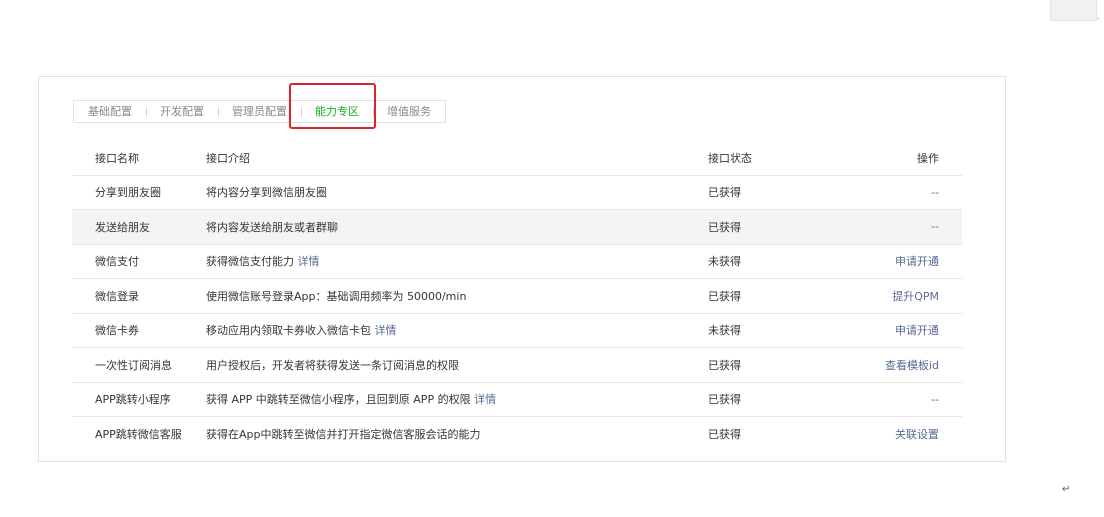  Describe the element at coordinates (337, 111) in the screenshot. I see `tab-capability-zone: 能力专区` at that location.